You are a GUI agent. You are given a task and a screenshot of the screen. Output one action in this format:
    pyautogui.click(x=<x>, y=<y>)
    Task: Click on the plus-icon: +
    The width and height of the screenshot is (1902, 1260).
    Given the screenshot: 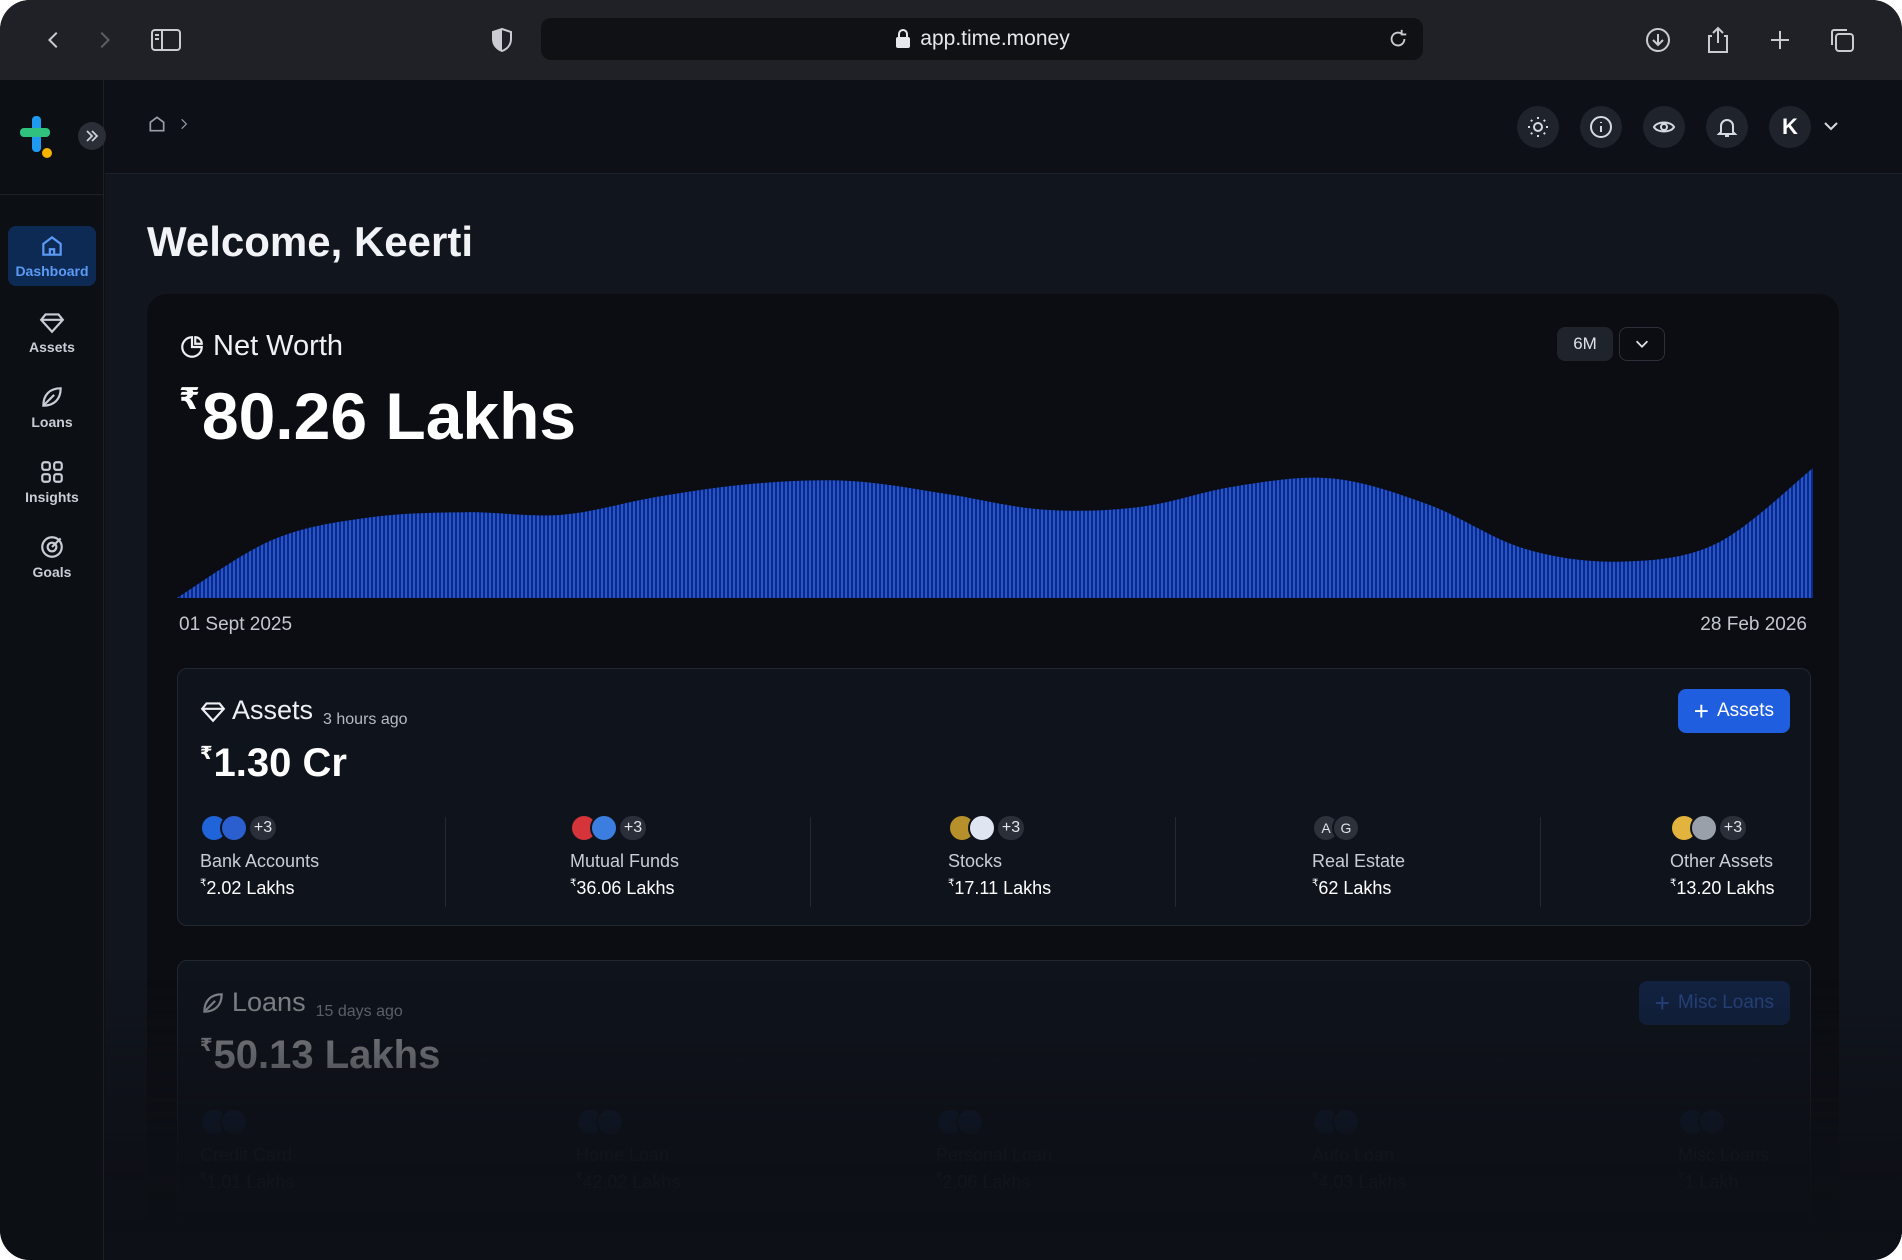 What is the action you would take?
    pyautogui.click(x=1701, y=711)
    